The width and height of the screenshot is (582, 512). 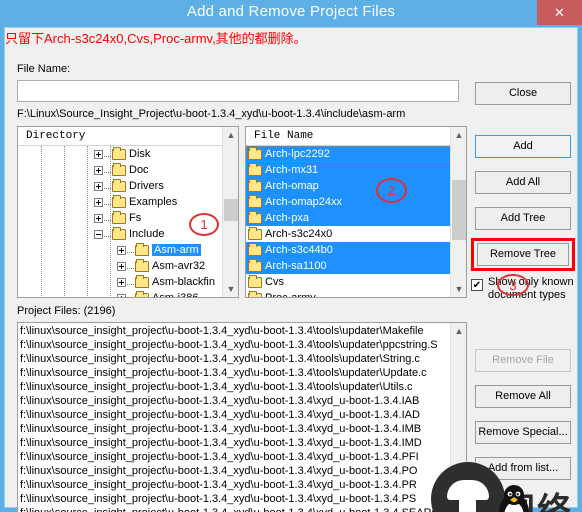 What do you see at coordinates (120, 154) in the screenshot?
I see `directory-tree-item: Disk` at bounding box center [120, 154].